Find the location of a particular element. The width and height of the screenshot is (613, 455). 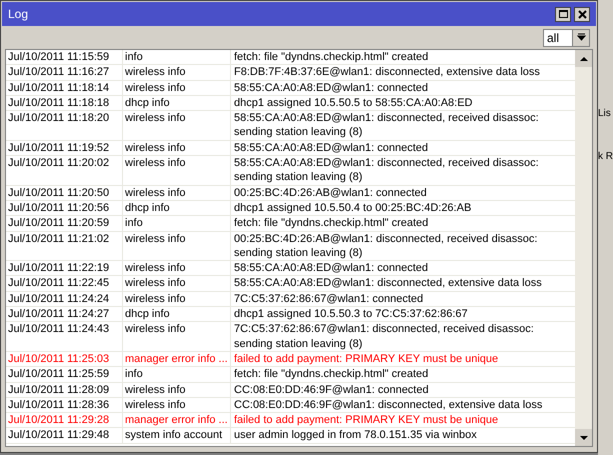

log-row: Jul/10/2011 11:19:52 wireless info 58:55:CA:A0:A8:ED@wlan1: connected is located at coordinates (290, 148).